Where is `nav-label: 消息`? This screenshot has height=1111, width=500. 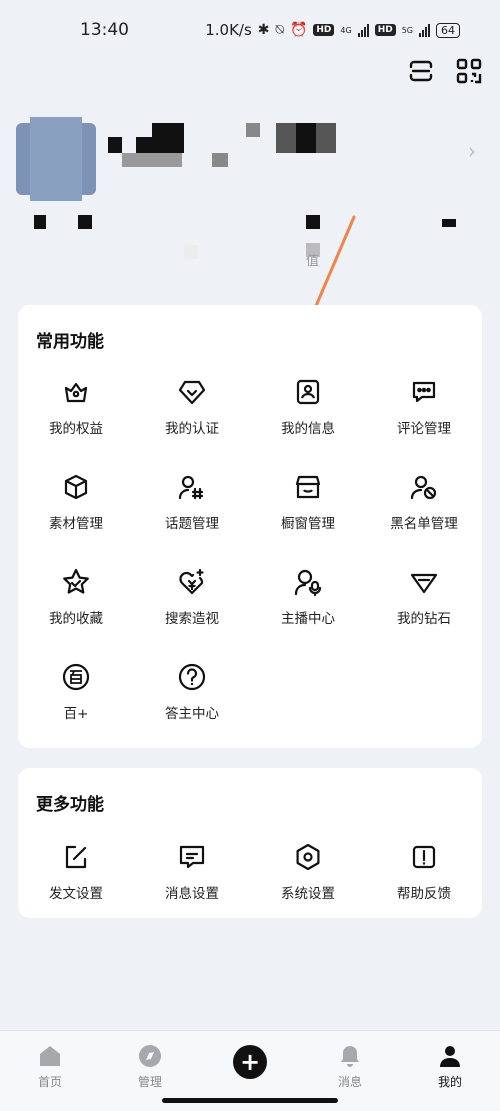 nav-label: 消息 is located at coordinates (349, 1082).